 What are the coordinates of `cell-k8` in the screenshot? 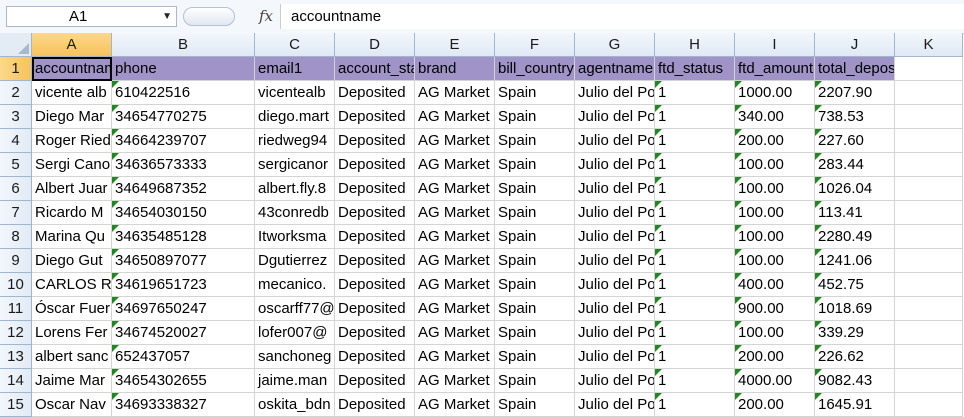 It's located at (929, 237).